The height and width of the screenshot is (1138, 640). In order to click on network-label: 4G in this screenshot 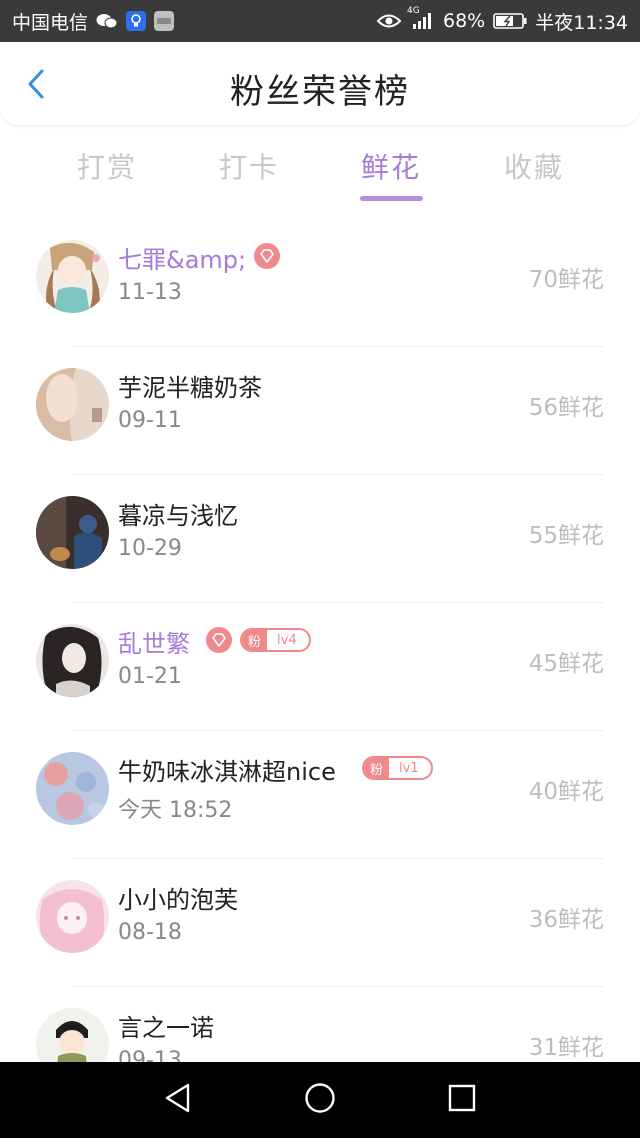, I will do `click(413, 11)`.